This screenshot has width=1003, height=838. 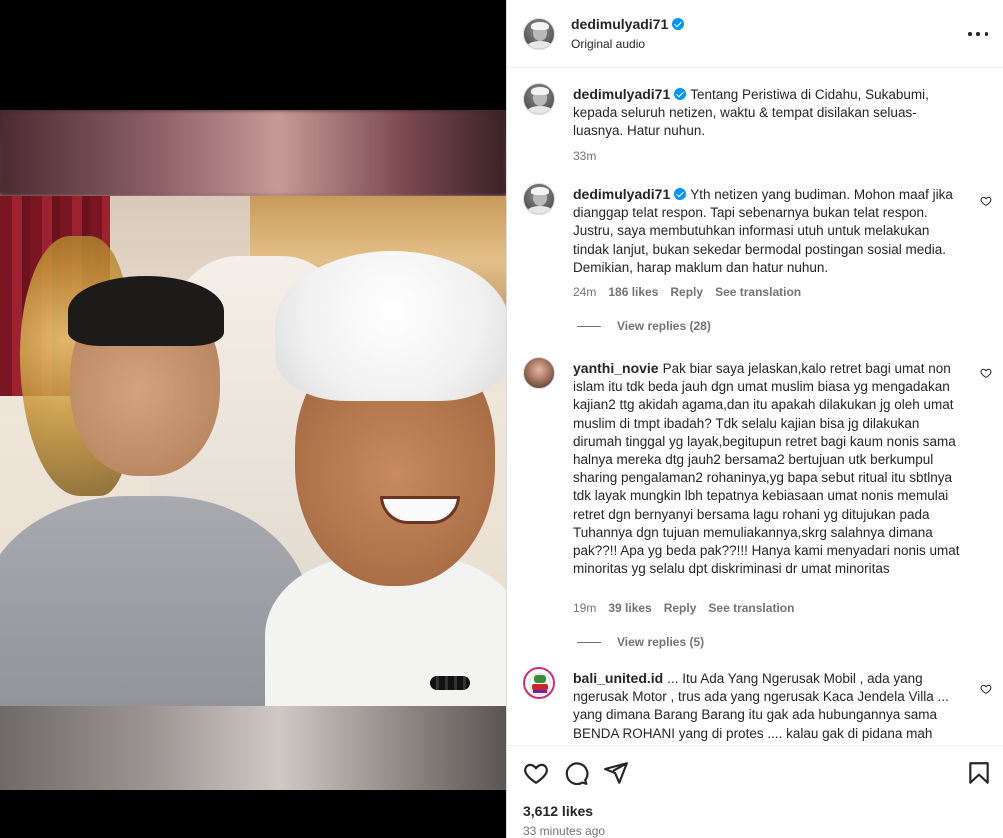 What do you see at coordinates (664, 326) in the screenshot?
I see `view-replies-label: View replies (28)` at bounding box center [664, 326].